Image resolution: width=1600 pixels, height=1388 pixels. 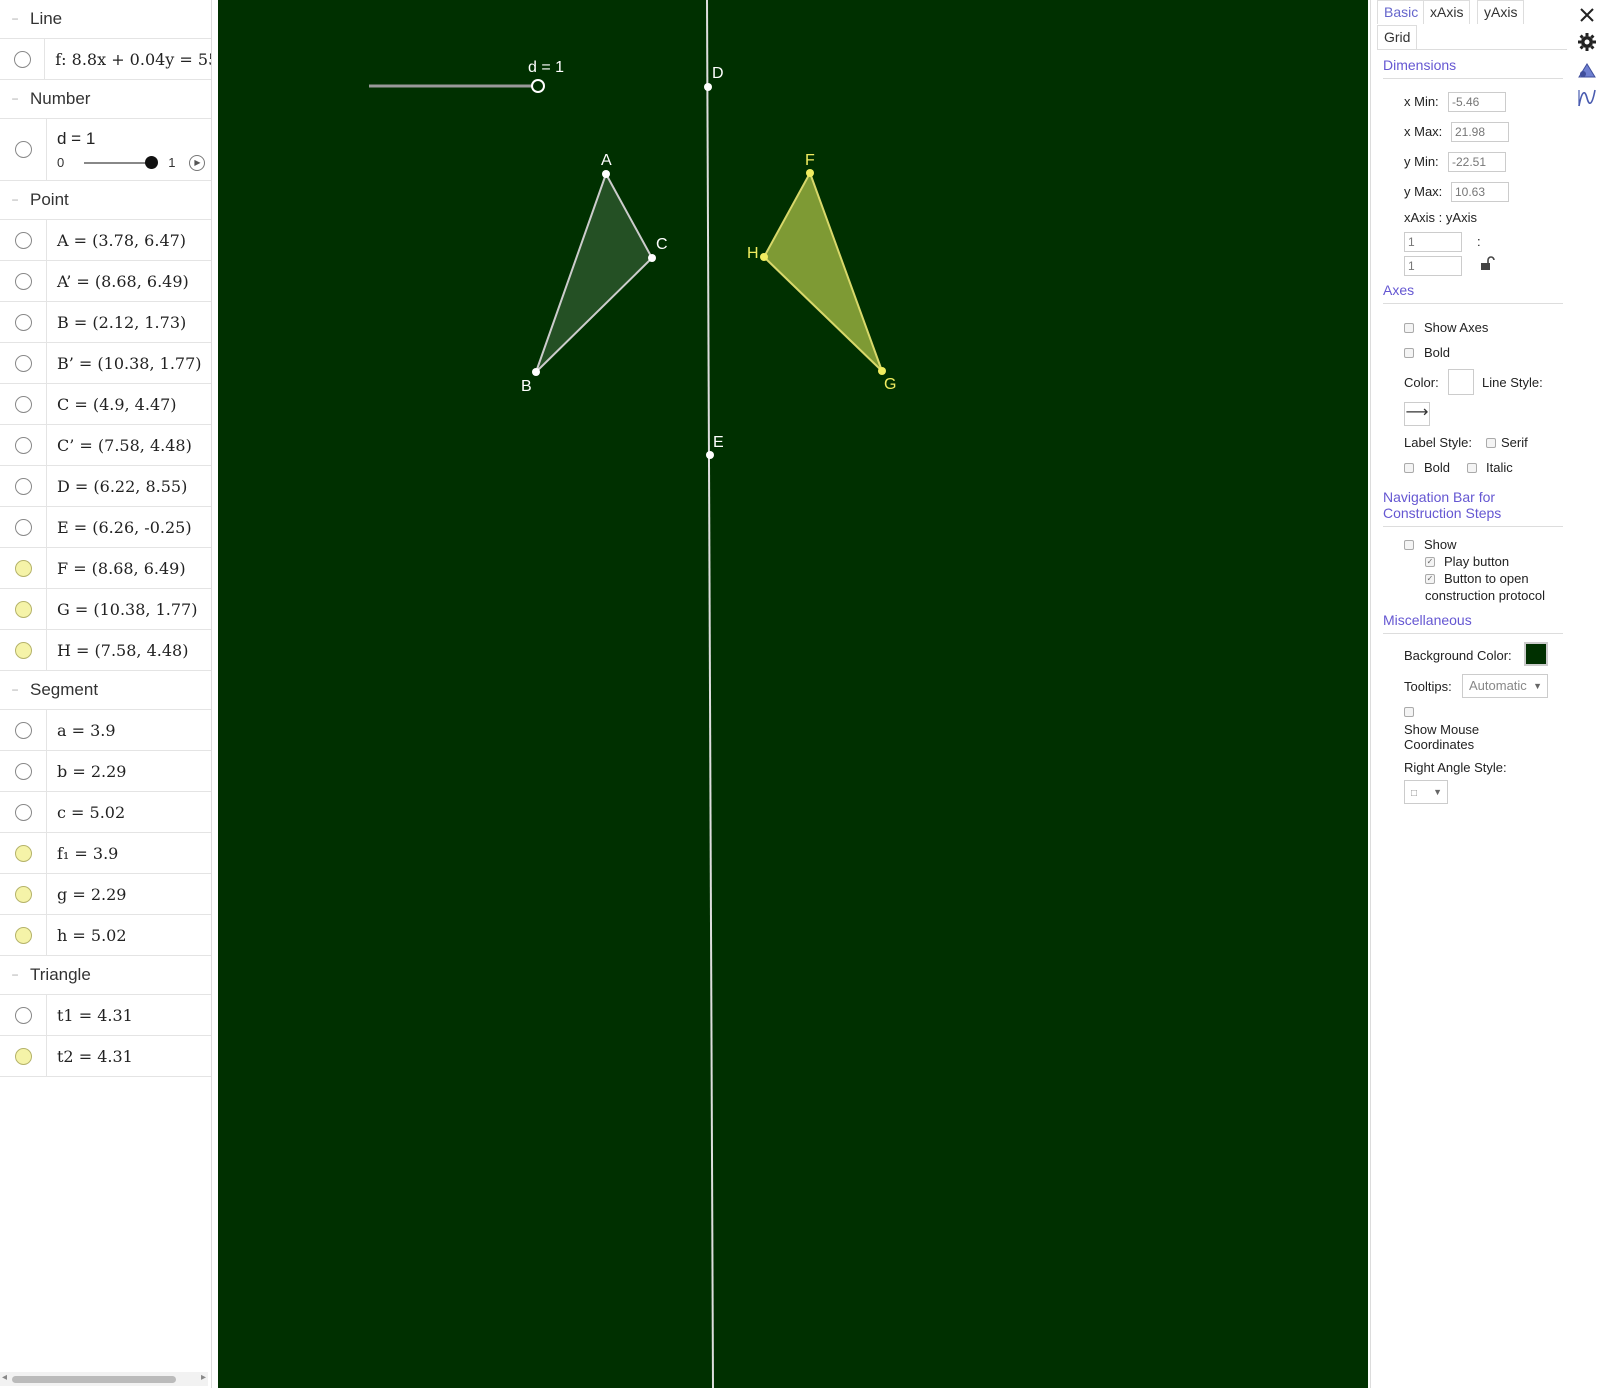 What do you see at coordinates (1505, 686) in the screenshot?
I see `tooltips-dropdown: Automatic ▼` at bounding box center [1505, 686].